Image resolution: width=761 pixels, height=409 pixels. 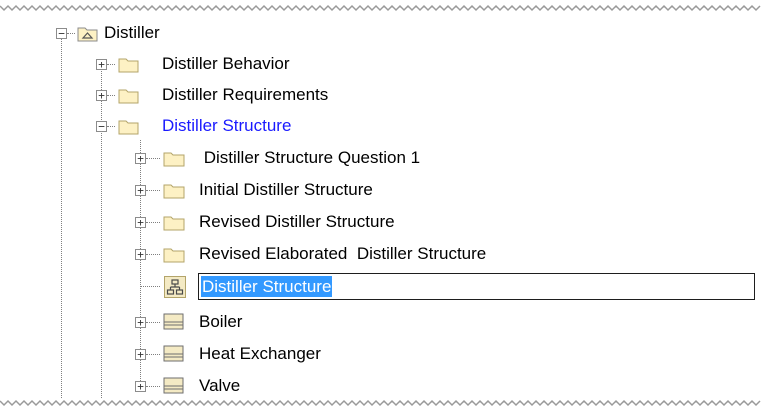 What do you see at coordinates (87, 33) in the screenshot?
I see `model-package-icon` at bounding box center [87, 33].